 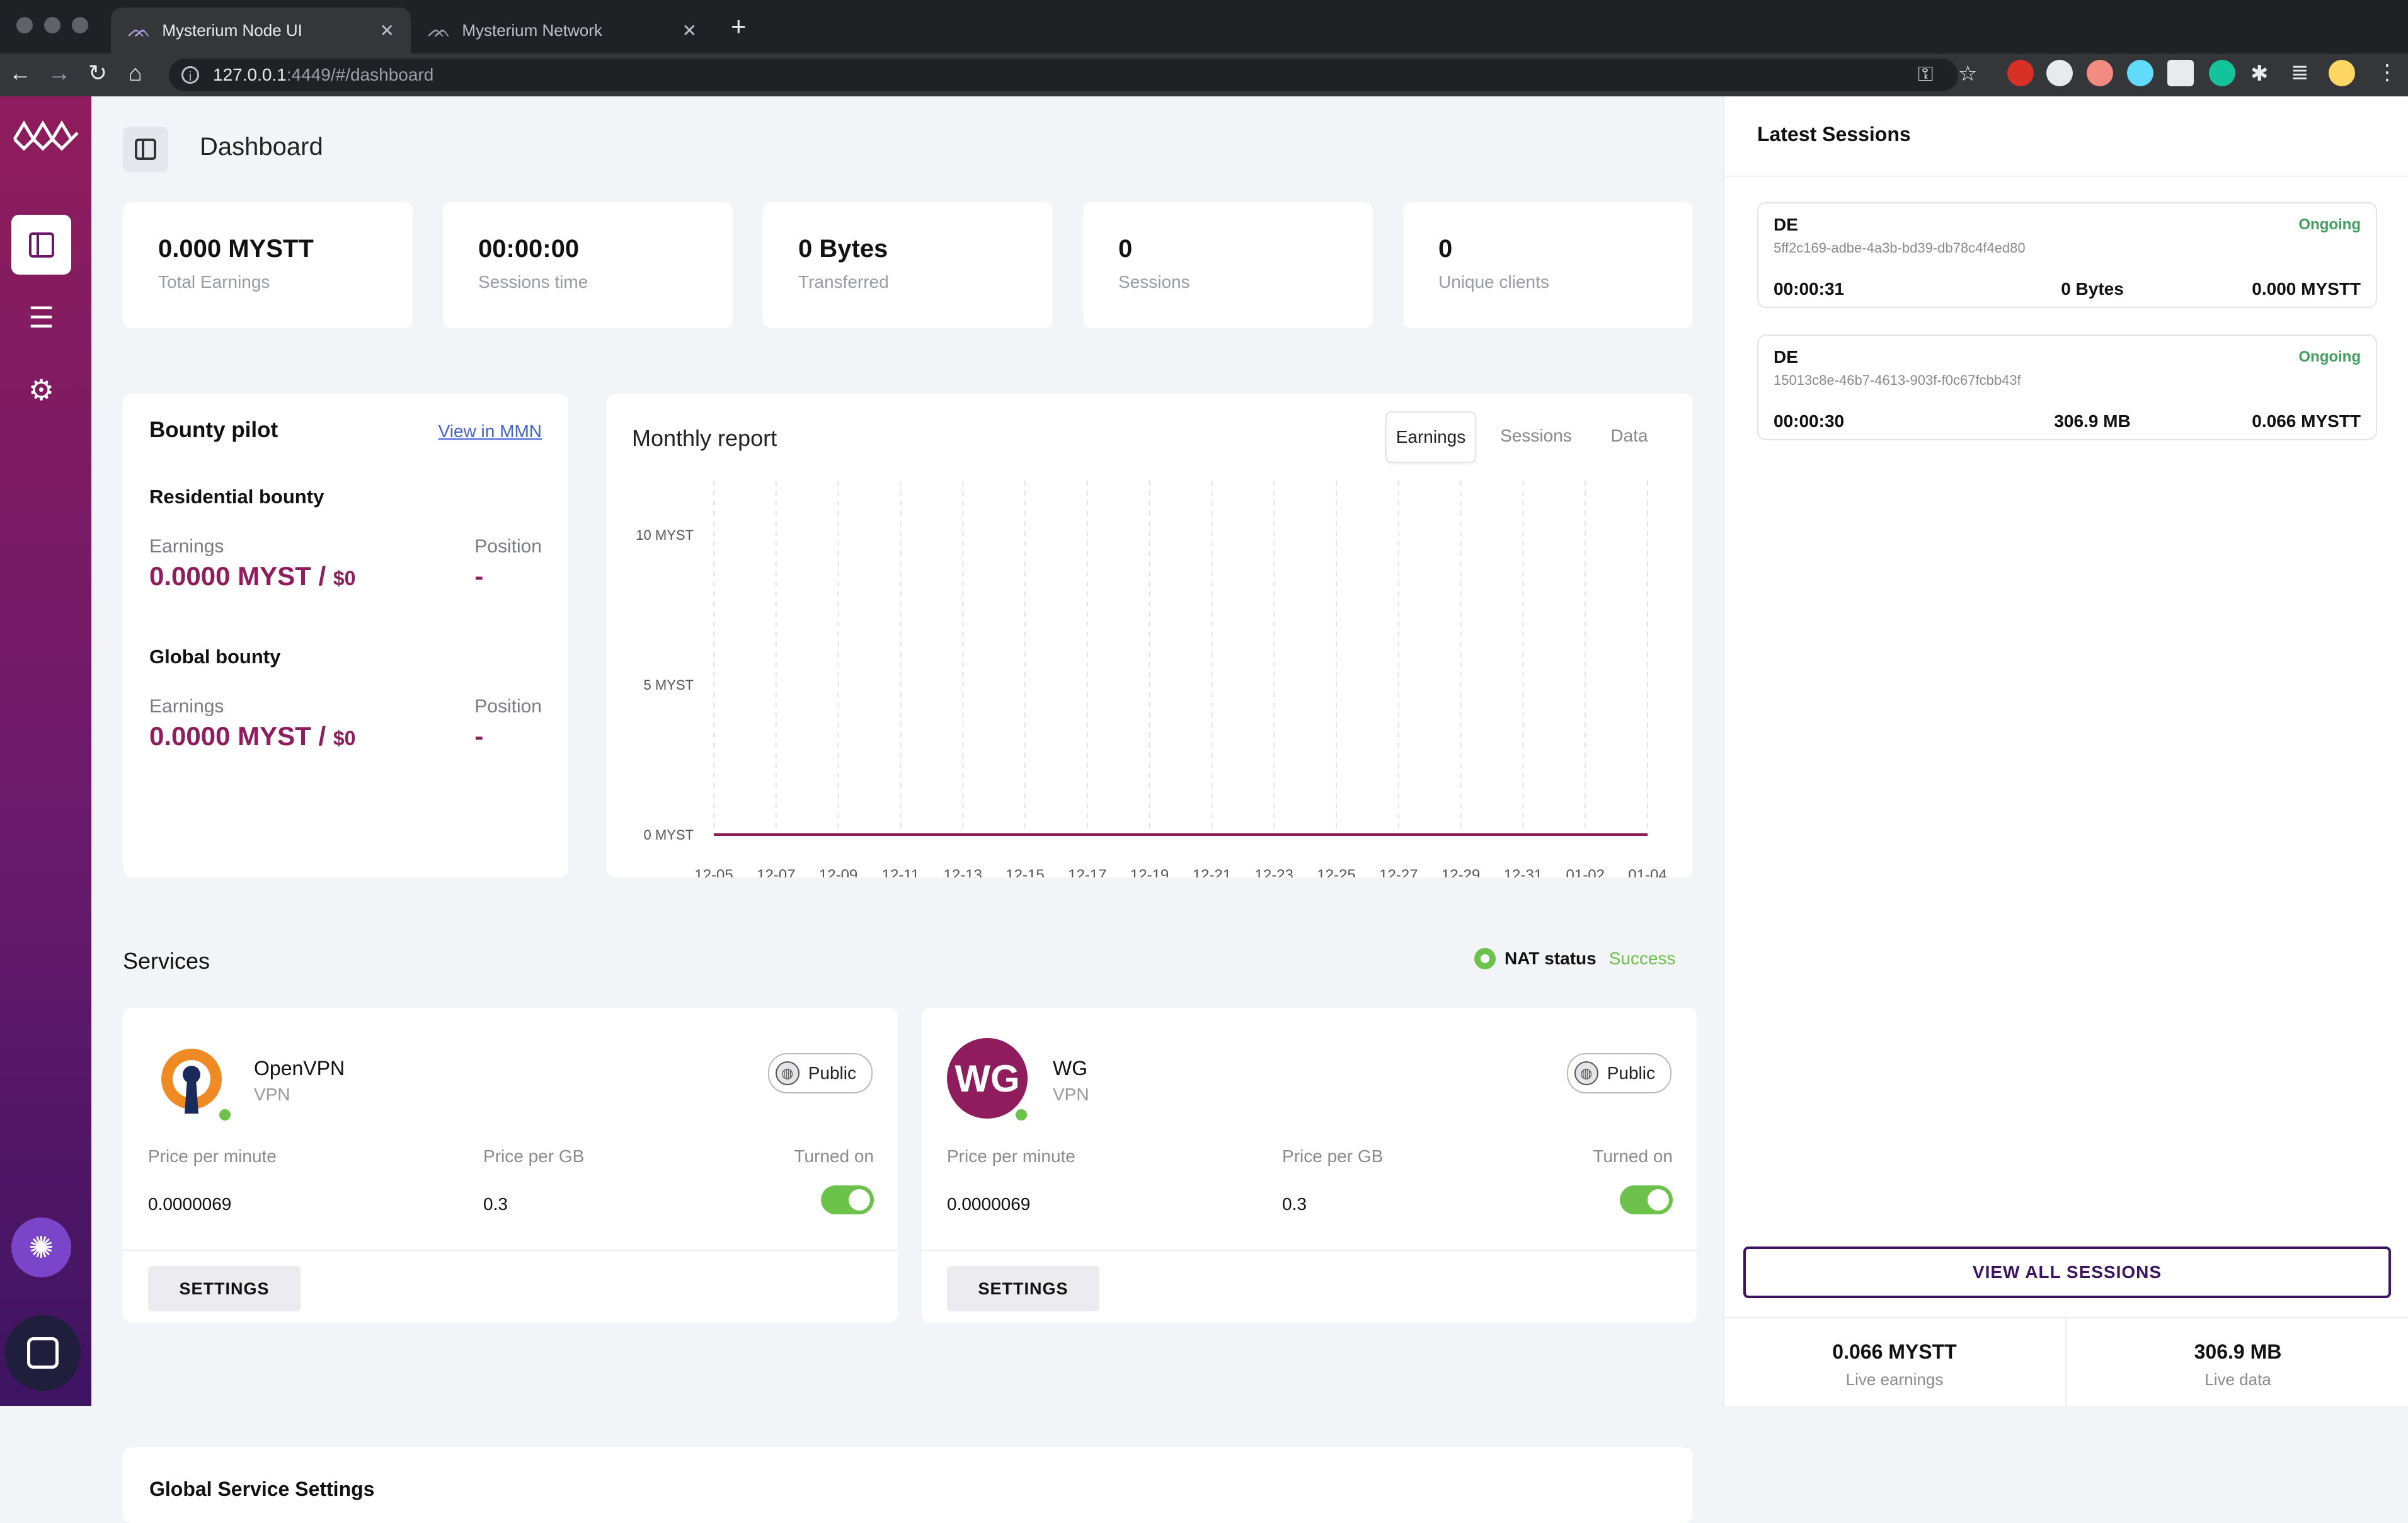 I want to click on nav-sessions-button: ☰, so click(x=41, y=317).